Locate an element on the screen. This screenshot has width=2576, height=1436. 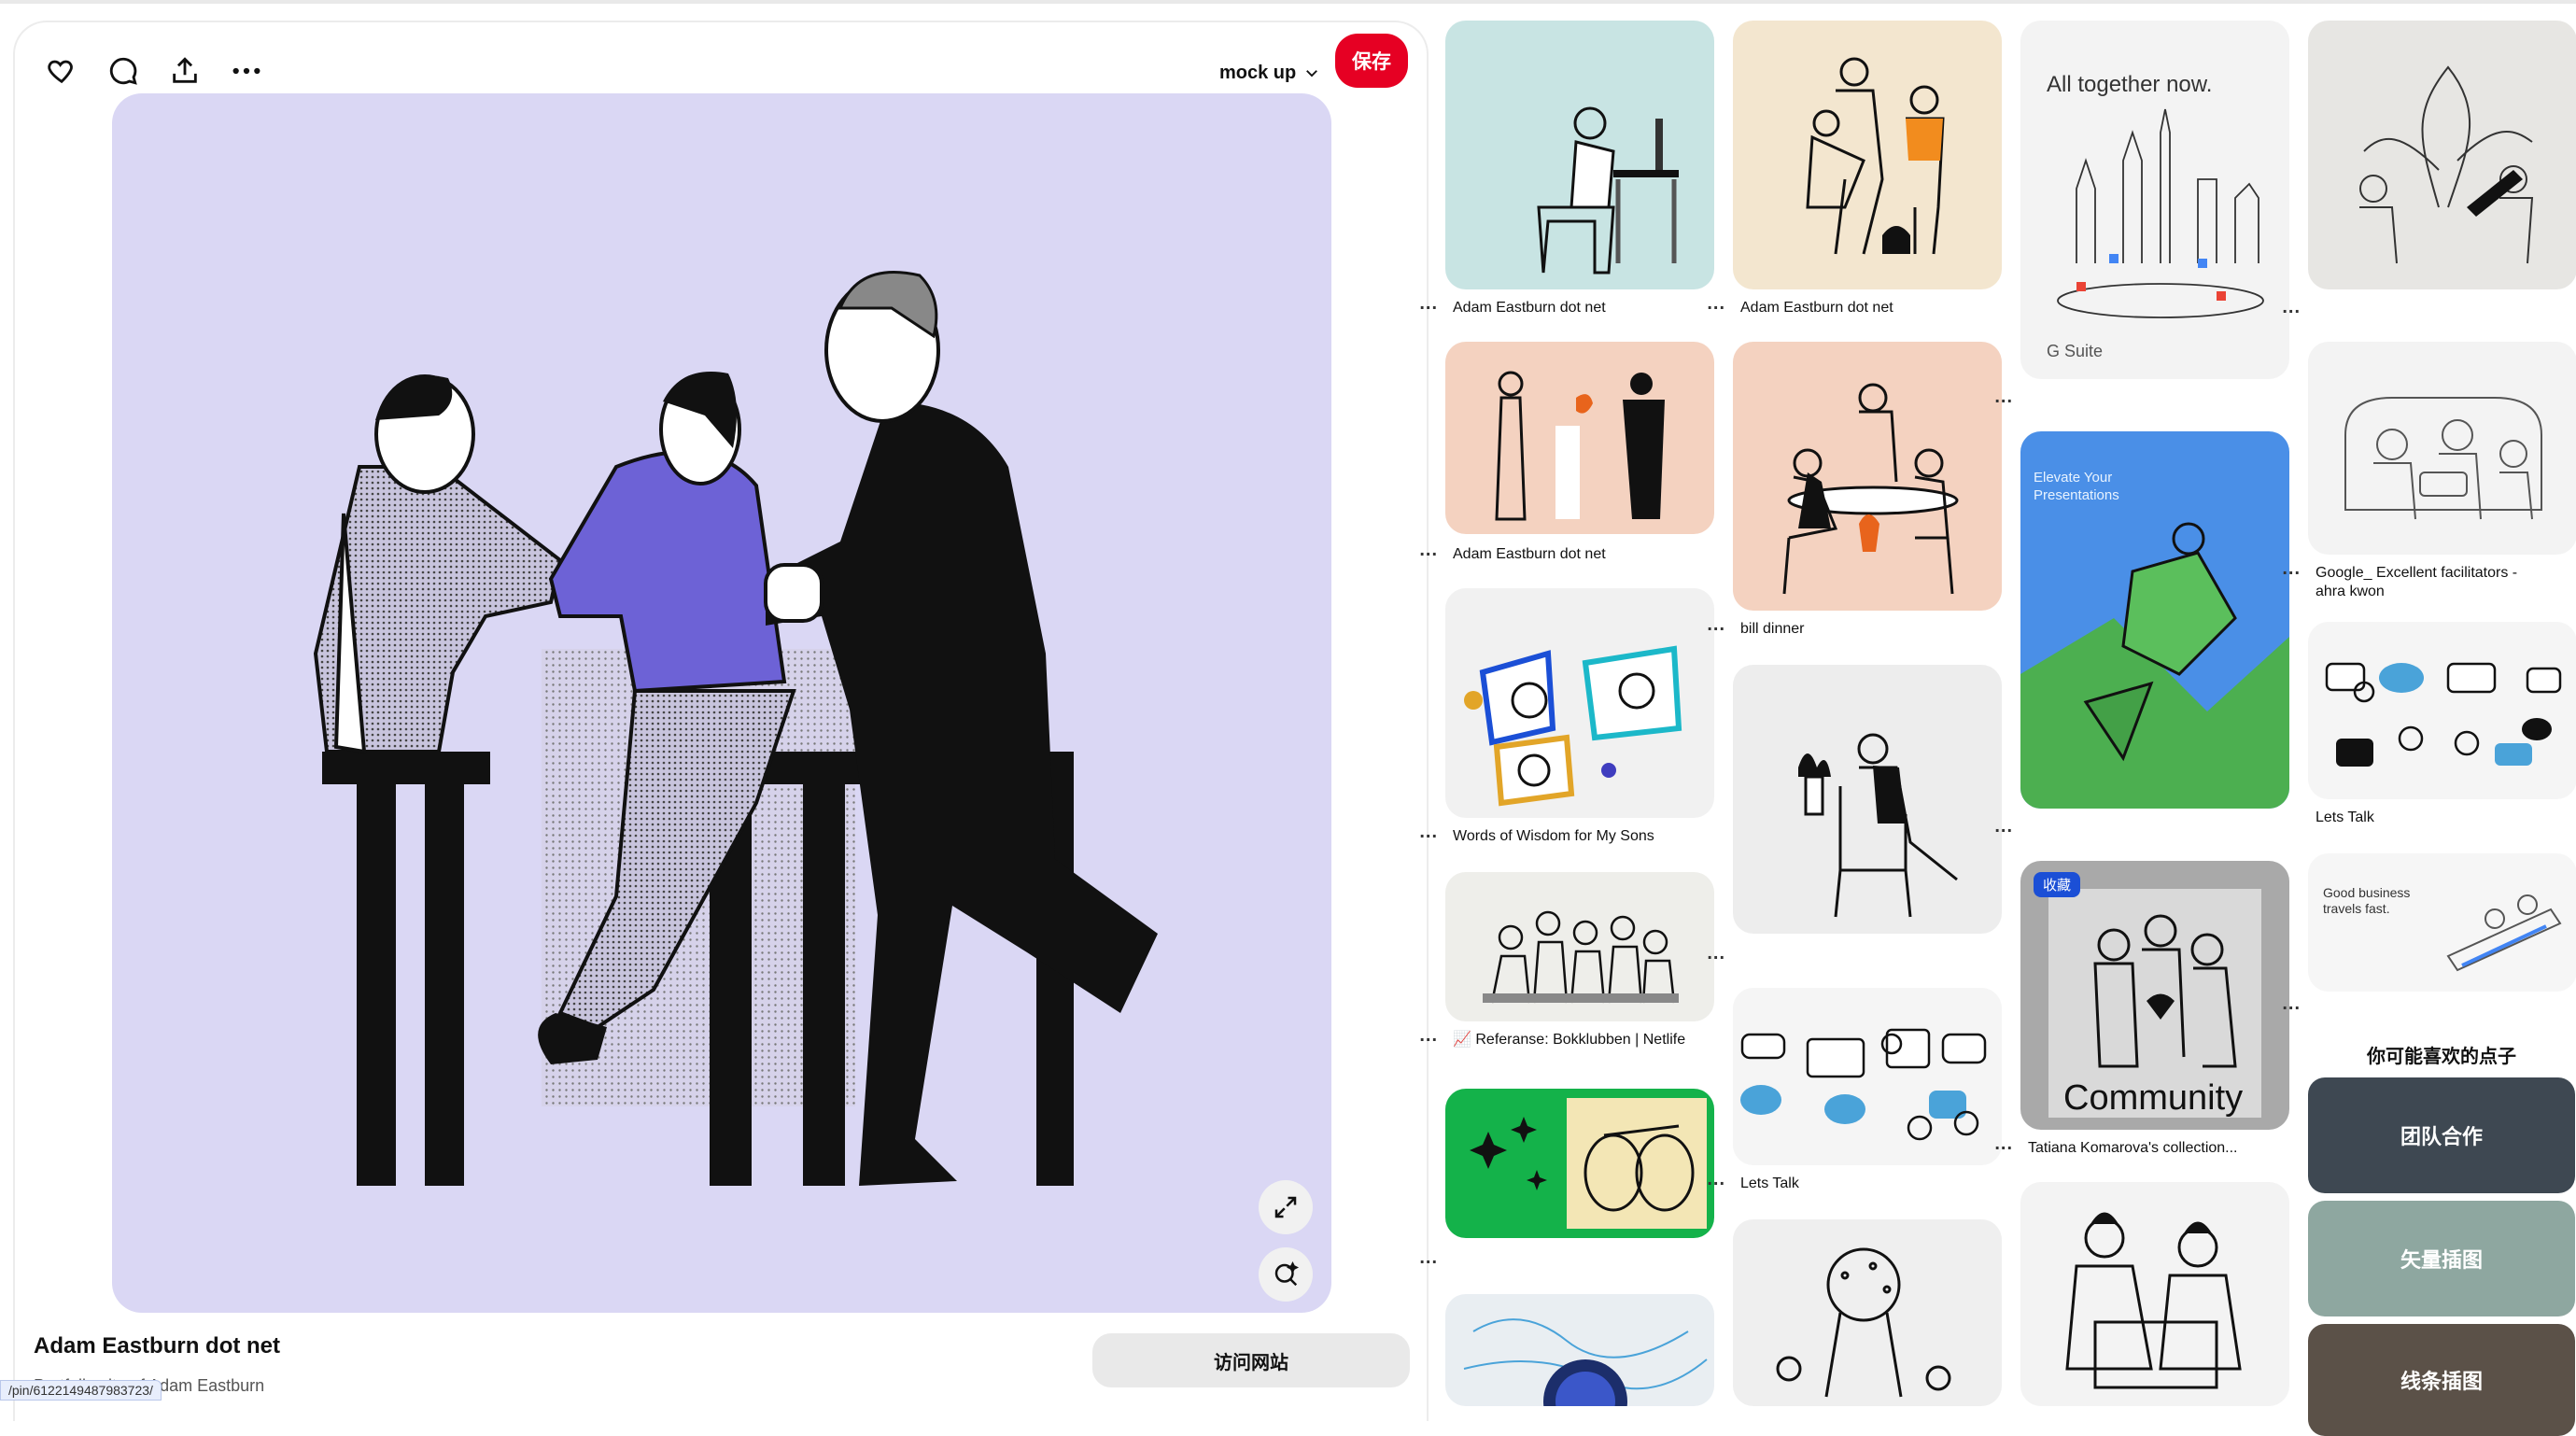
pin-thumbnail: Good business travels fast. is located at coordinates (2442, 922).